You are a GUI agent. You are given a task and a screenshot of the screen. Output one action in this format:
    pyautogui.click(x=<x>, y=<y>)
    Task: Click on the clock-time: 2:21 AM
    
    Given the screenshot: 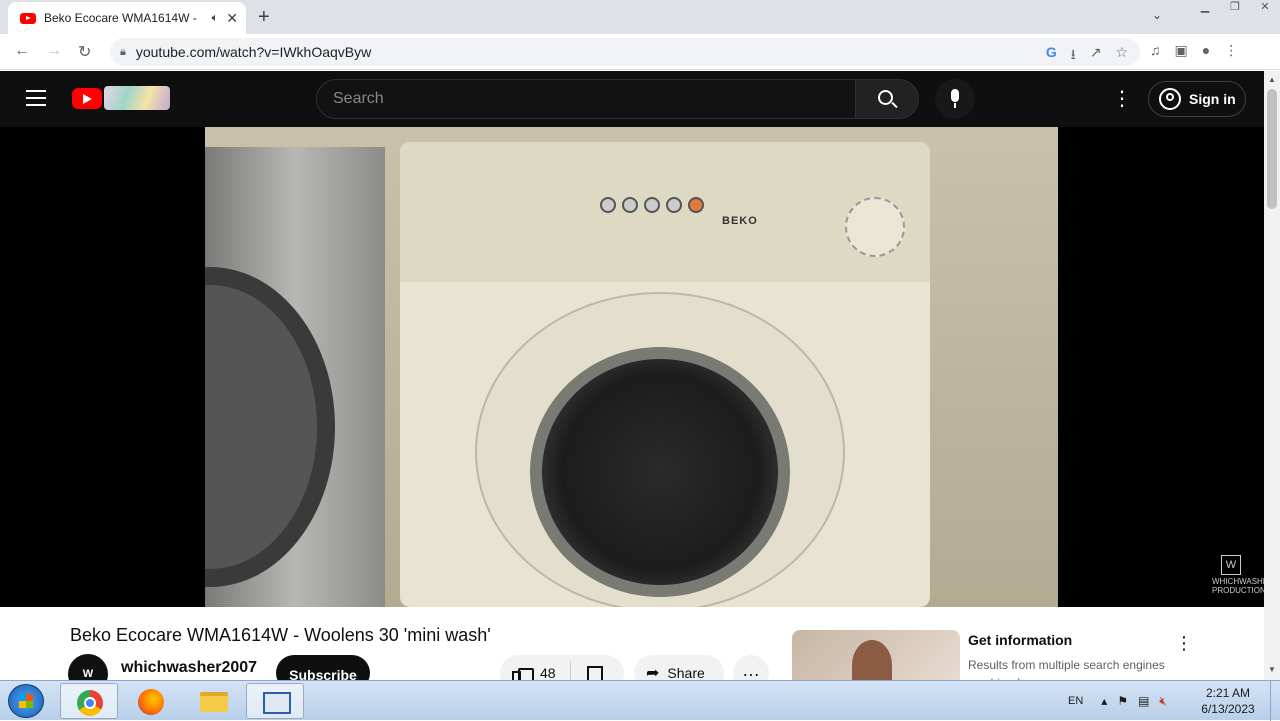 What is the action you would take?
    pyautogui.click(x=1228, y=693)
    